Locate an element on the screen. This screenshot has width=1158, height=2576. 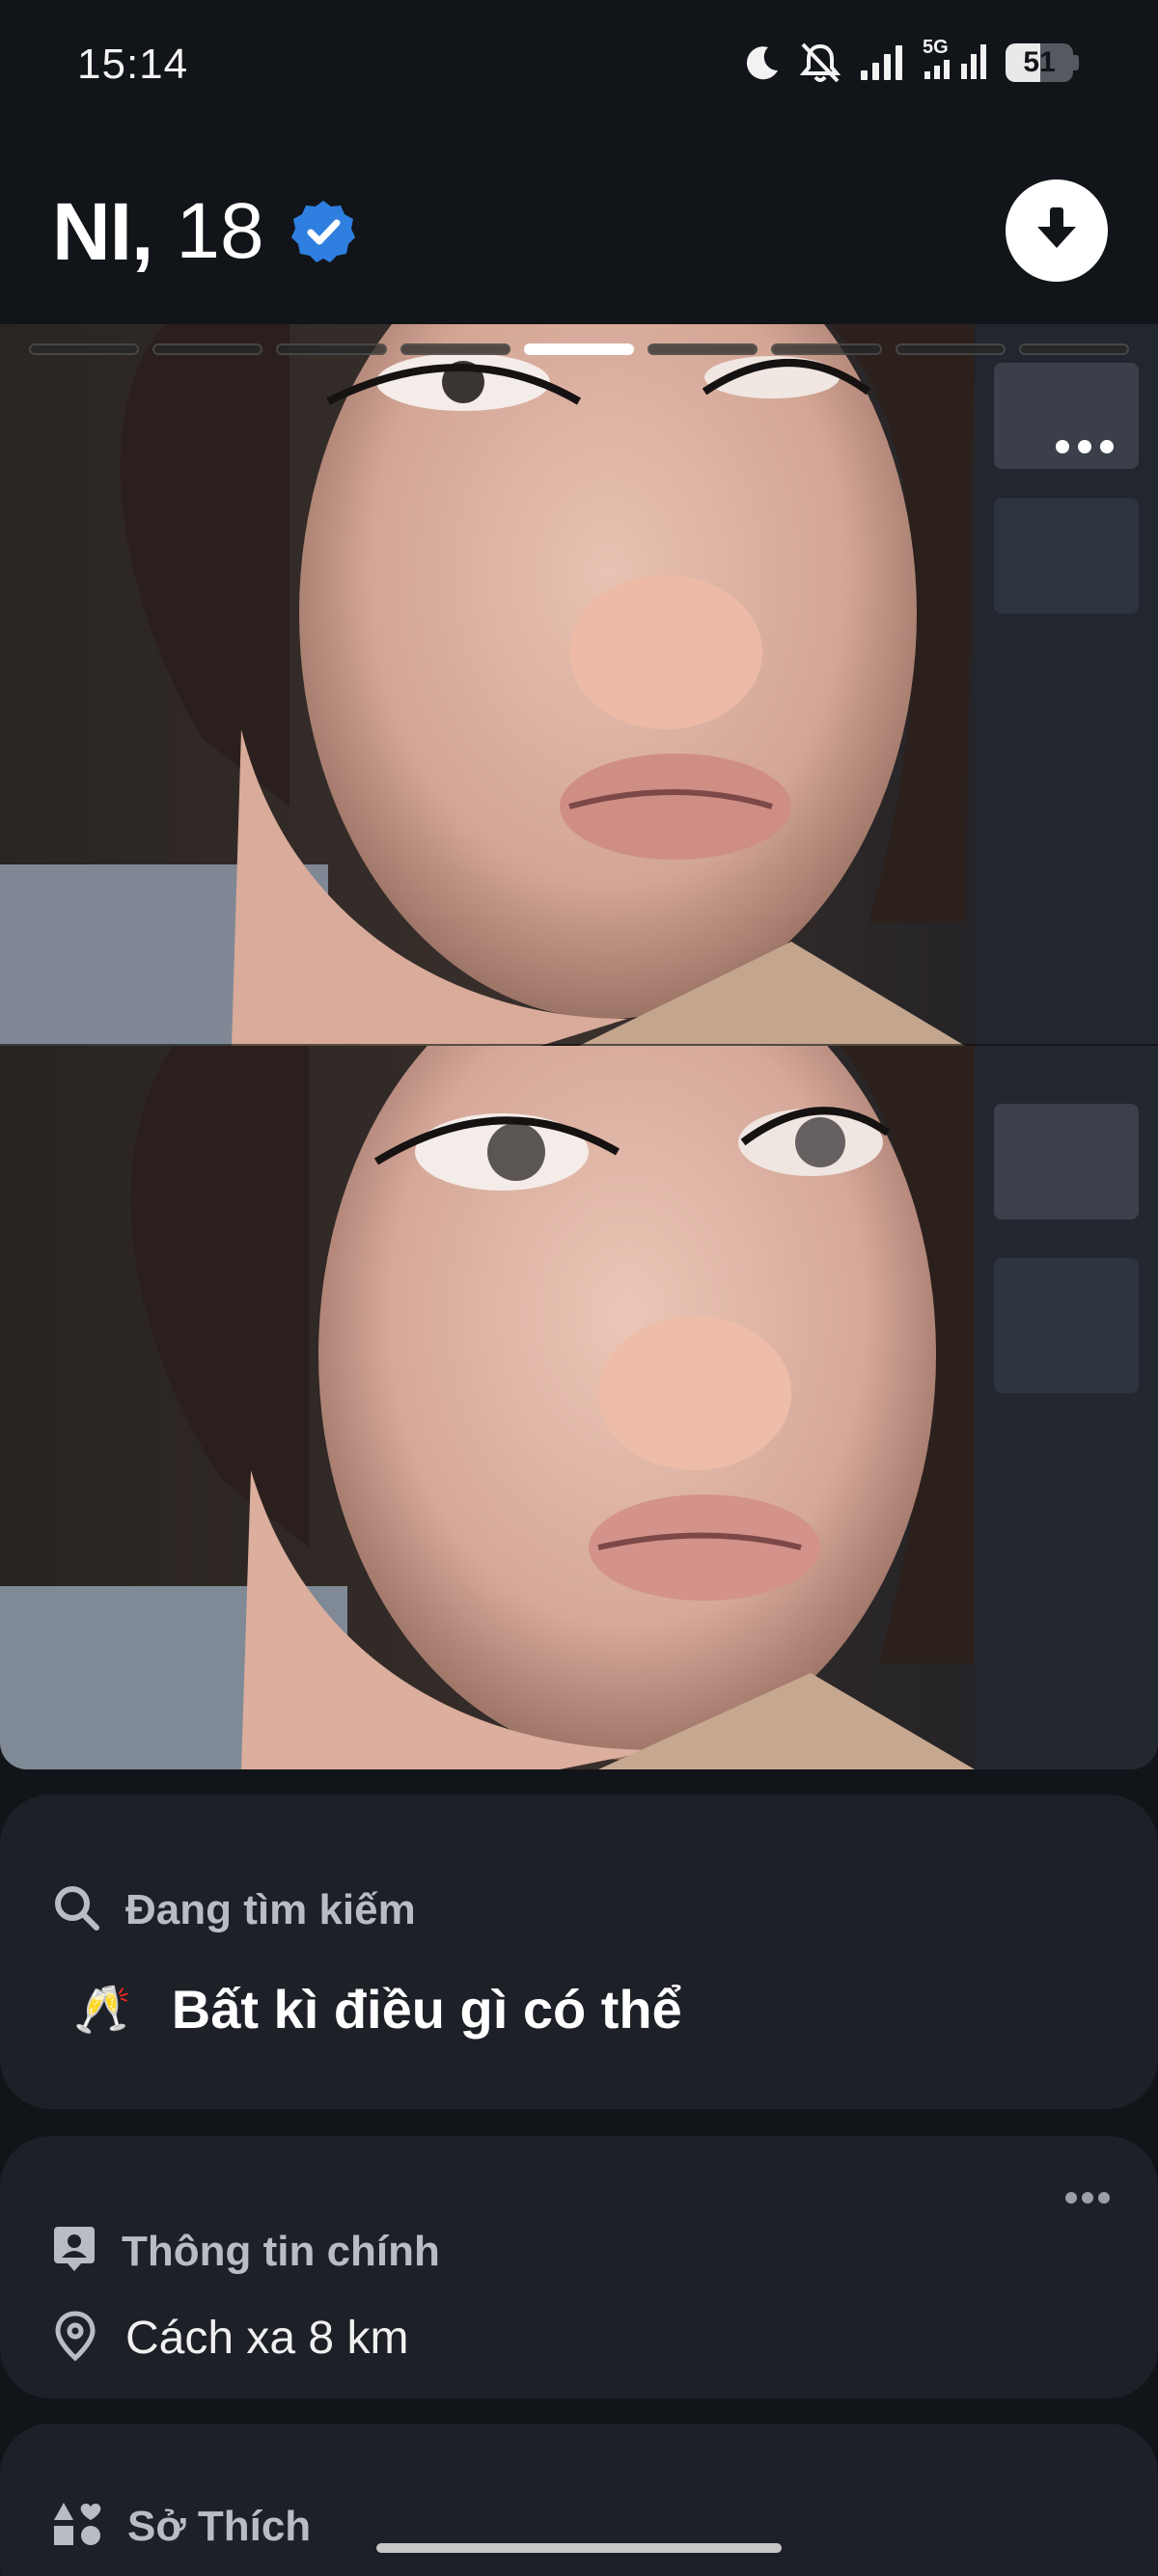
search-icon is located at coordinates (76, 1909).